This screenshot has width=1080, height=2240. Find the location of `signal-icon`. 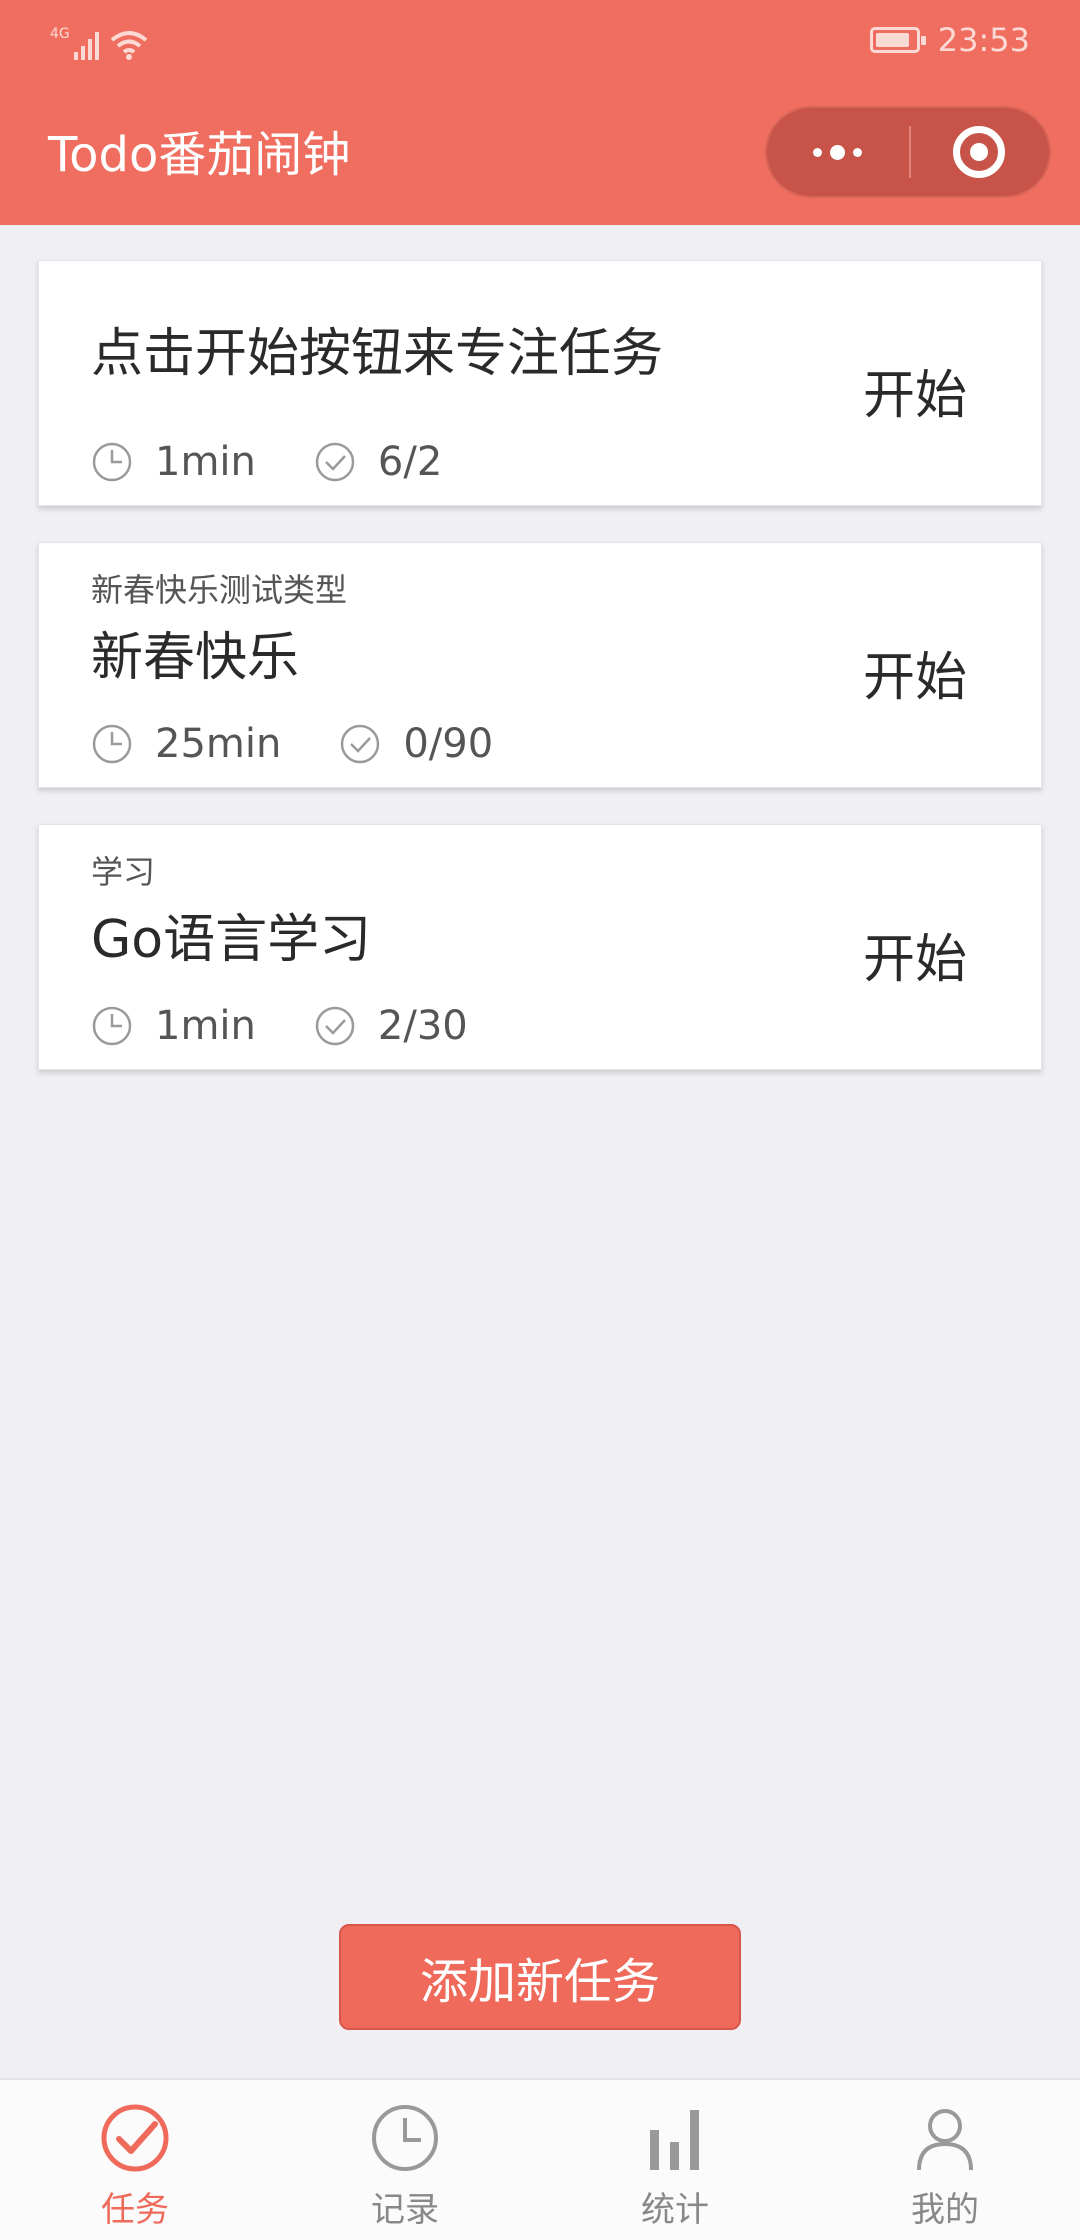

signal-icon is located at coordinates (86, 46).